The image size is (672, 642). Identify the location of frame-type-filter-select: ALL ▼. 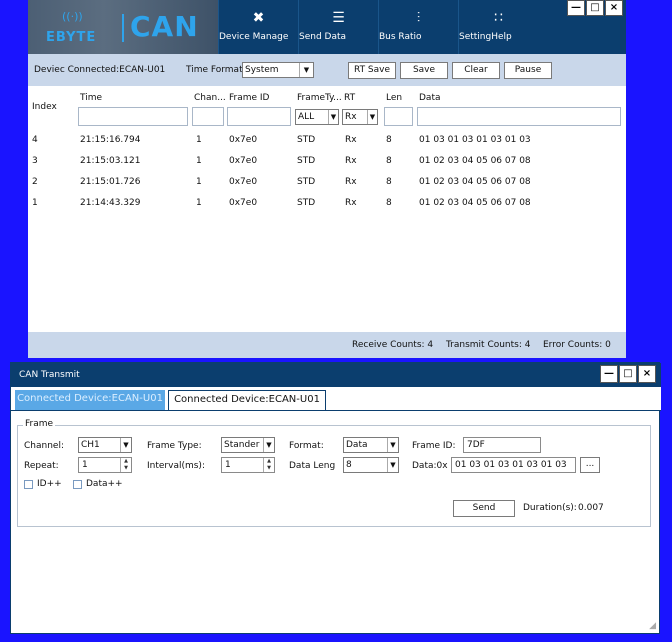
(317, 117).